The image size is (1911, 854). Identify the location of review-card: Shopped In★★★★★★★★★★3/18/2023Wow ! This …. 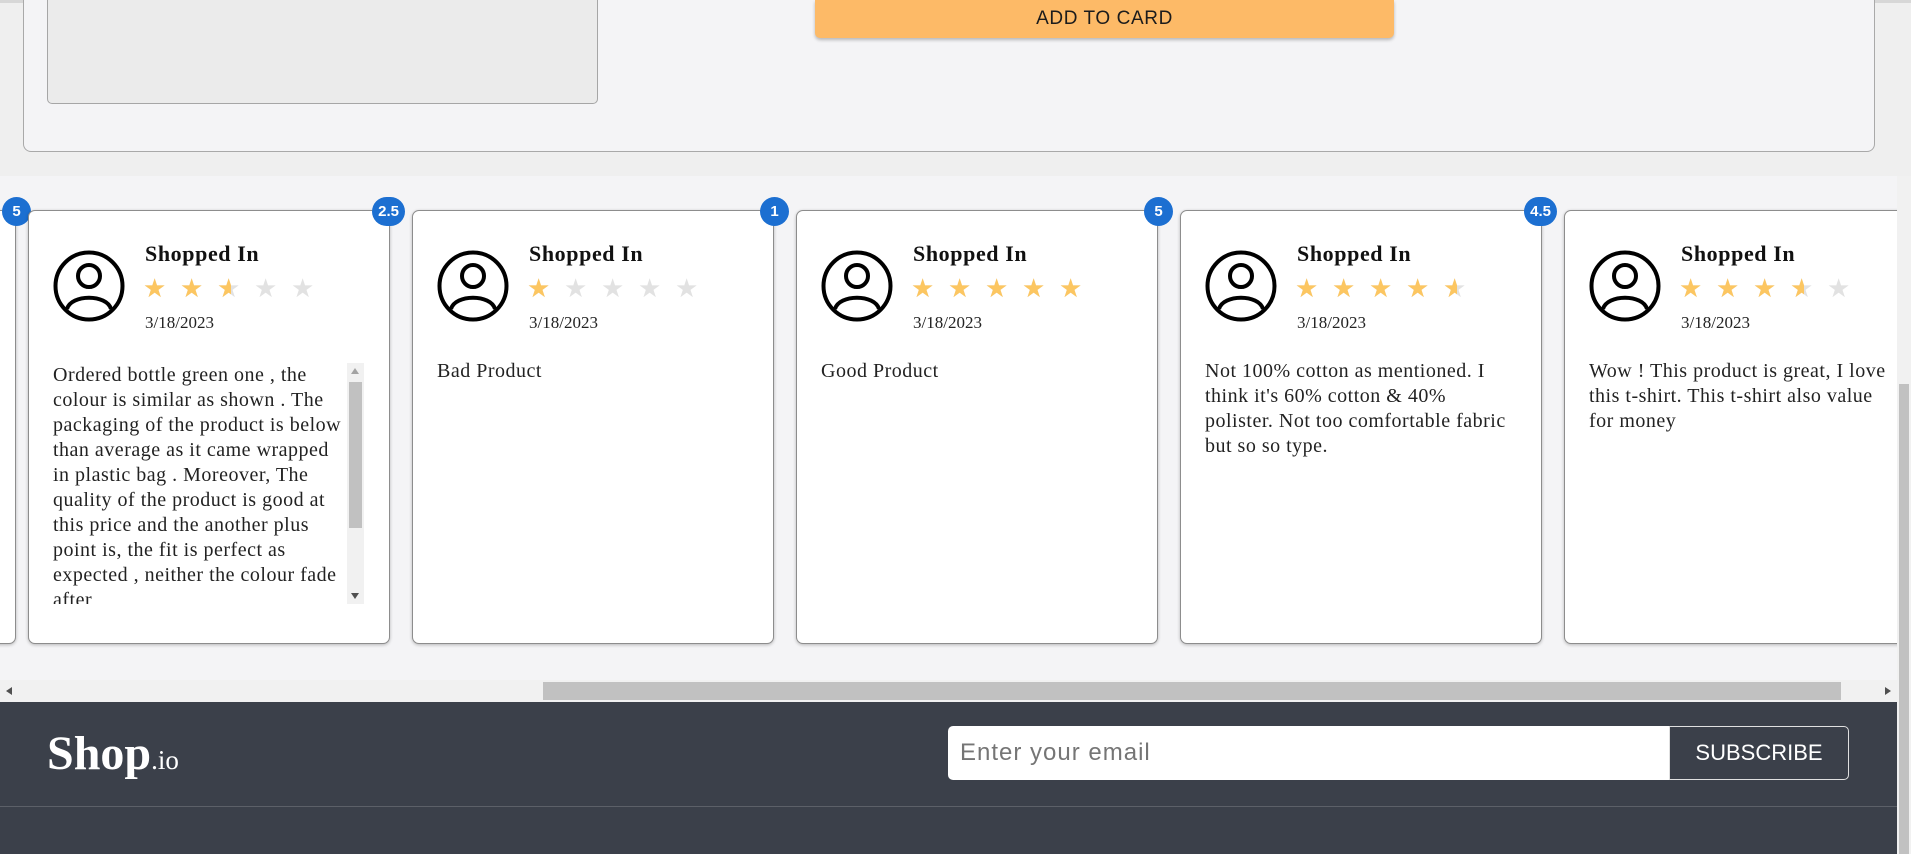
(1730, 427).